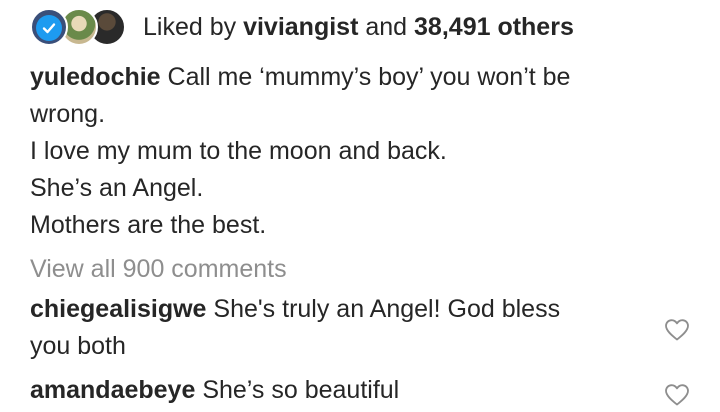  I want to click on comment-username-link: chiegealisigwe, so click(118, 309).